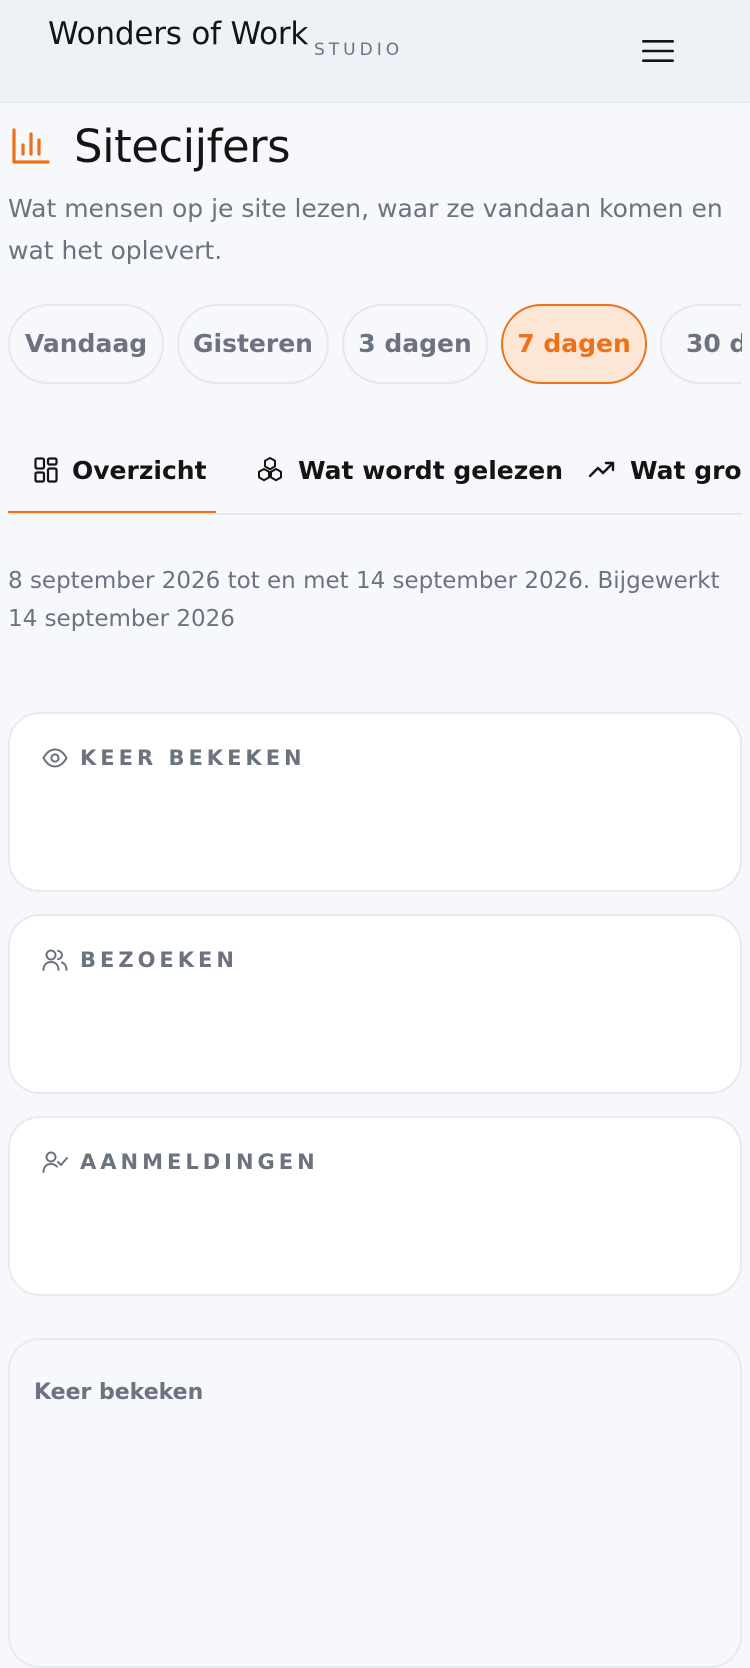 The width and height of the screenshot is (750, 1668). Describe the element at coordinates (46, 470) in the screenshot. I see `grid-icon` at that location.